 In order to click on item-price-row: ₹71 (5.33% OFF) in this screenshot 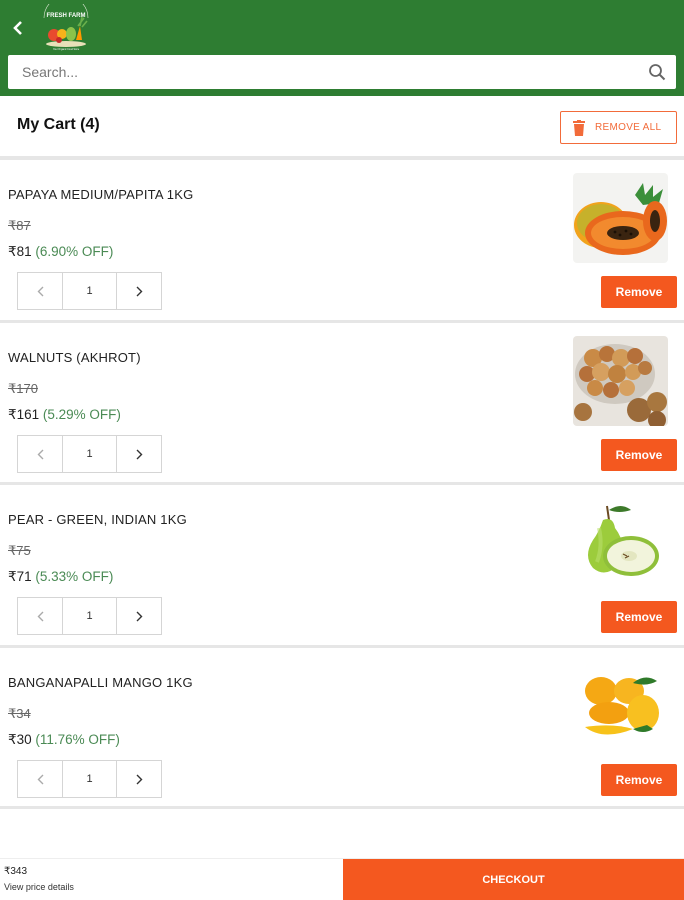, I will do `click(60, 577)`.